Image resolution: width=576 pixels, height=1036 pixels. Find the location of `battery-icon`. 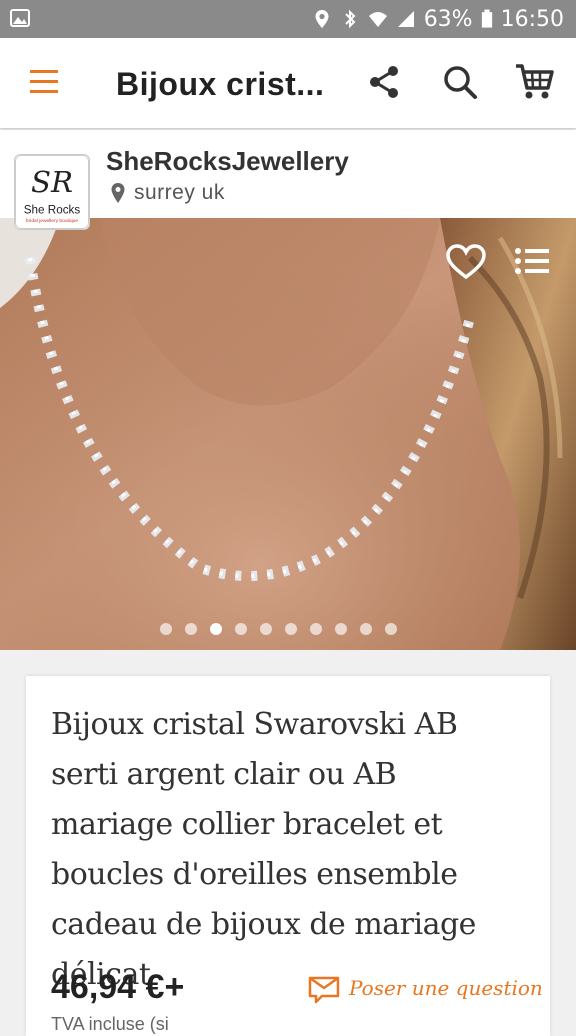

battery-icon is located at coordinates (486, 18).